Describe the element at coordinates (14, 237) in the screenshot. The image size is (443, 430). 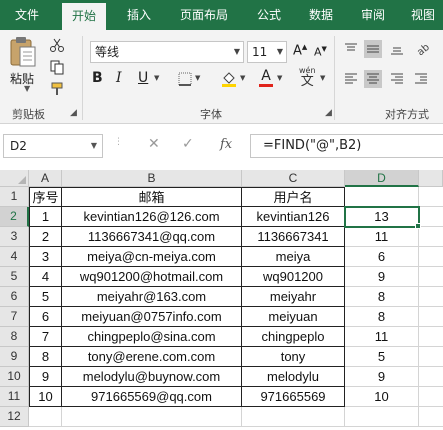
I see `row-header-3: 3` at that location.